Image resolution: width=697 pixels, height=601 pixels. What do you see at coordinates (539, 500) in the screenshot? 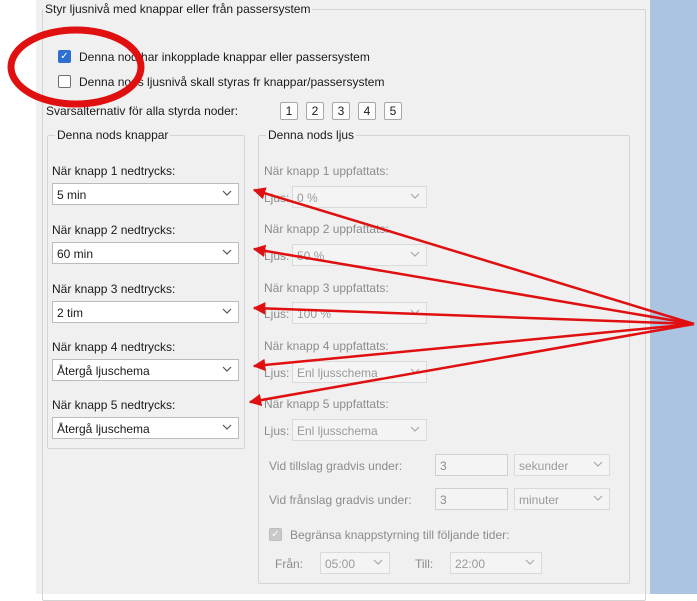
I see `fade-off-unit-value: minuter` at bounding box center [539, 500].